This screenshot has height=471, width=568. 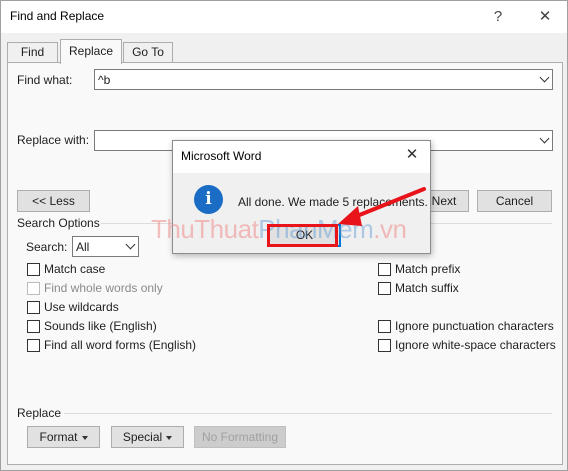 I want to click on match-prefix-checkbox: Match prefix, so click(x=419, y=269).